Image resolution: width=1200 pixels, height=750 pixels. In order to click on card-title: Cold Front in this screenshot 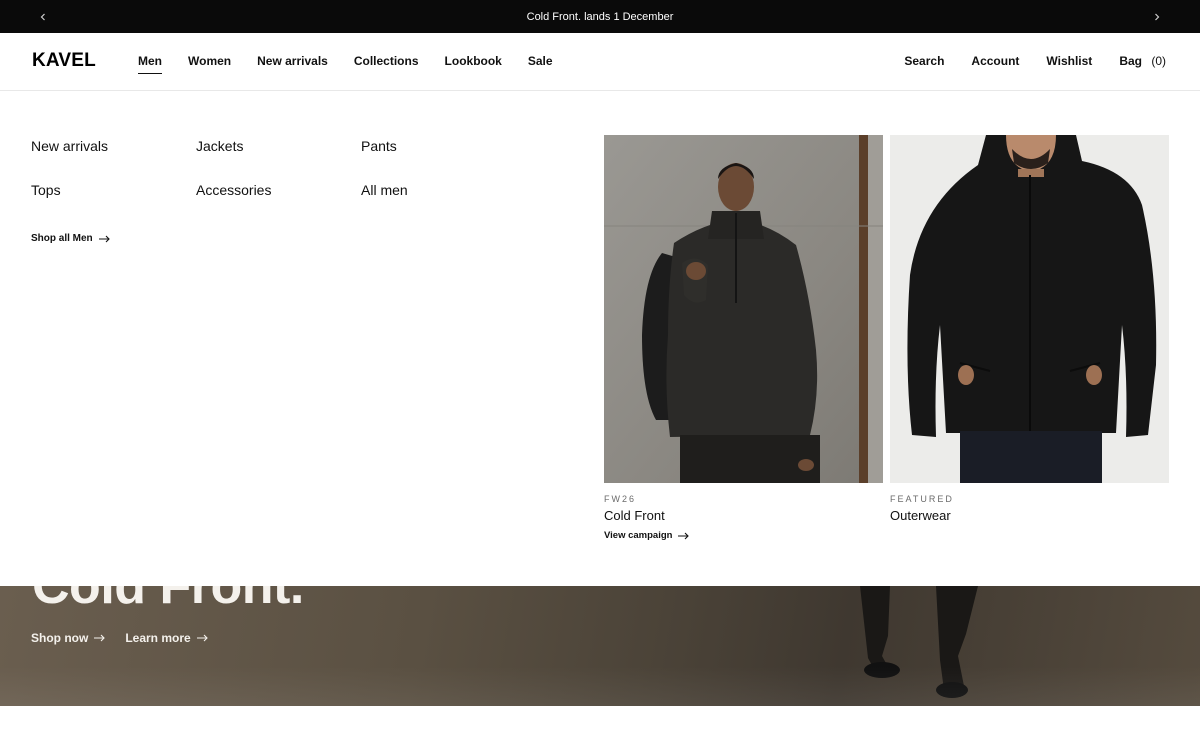, I will do `click(634, 515)`.